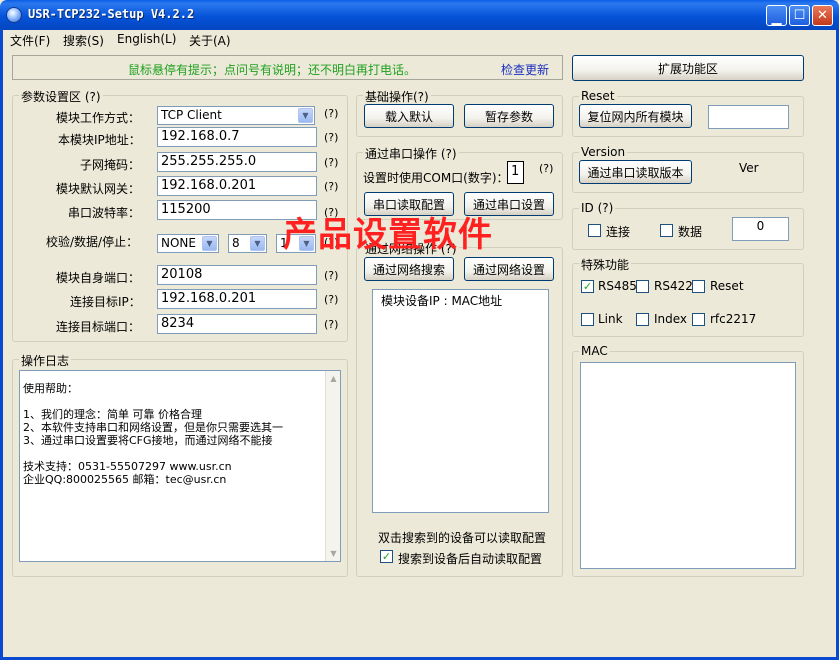 The image size is (839, 660). What do you see at coordinates (460, 401) in the screenshot?
I see `device-list: 模块设备IP : MAC地址` at bounding box center [460, 401].